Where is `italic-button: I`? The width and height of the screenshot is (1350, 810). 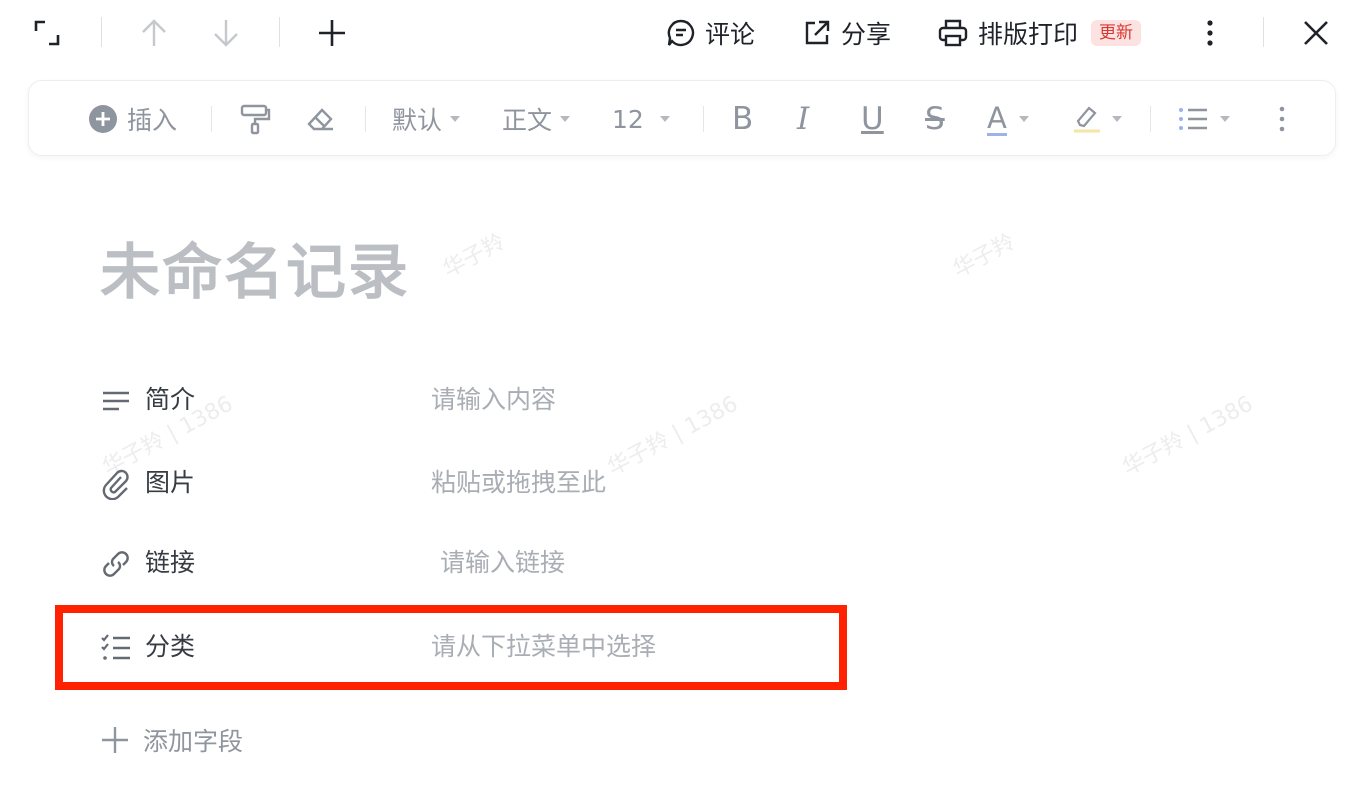 italic-button: I is located at coordinates (803, 119).